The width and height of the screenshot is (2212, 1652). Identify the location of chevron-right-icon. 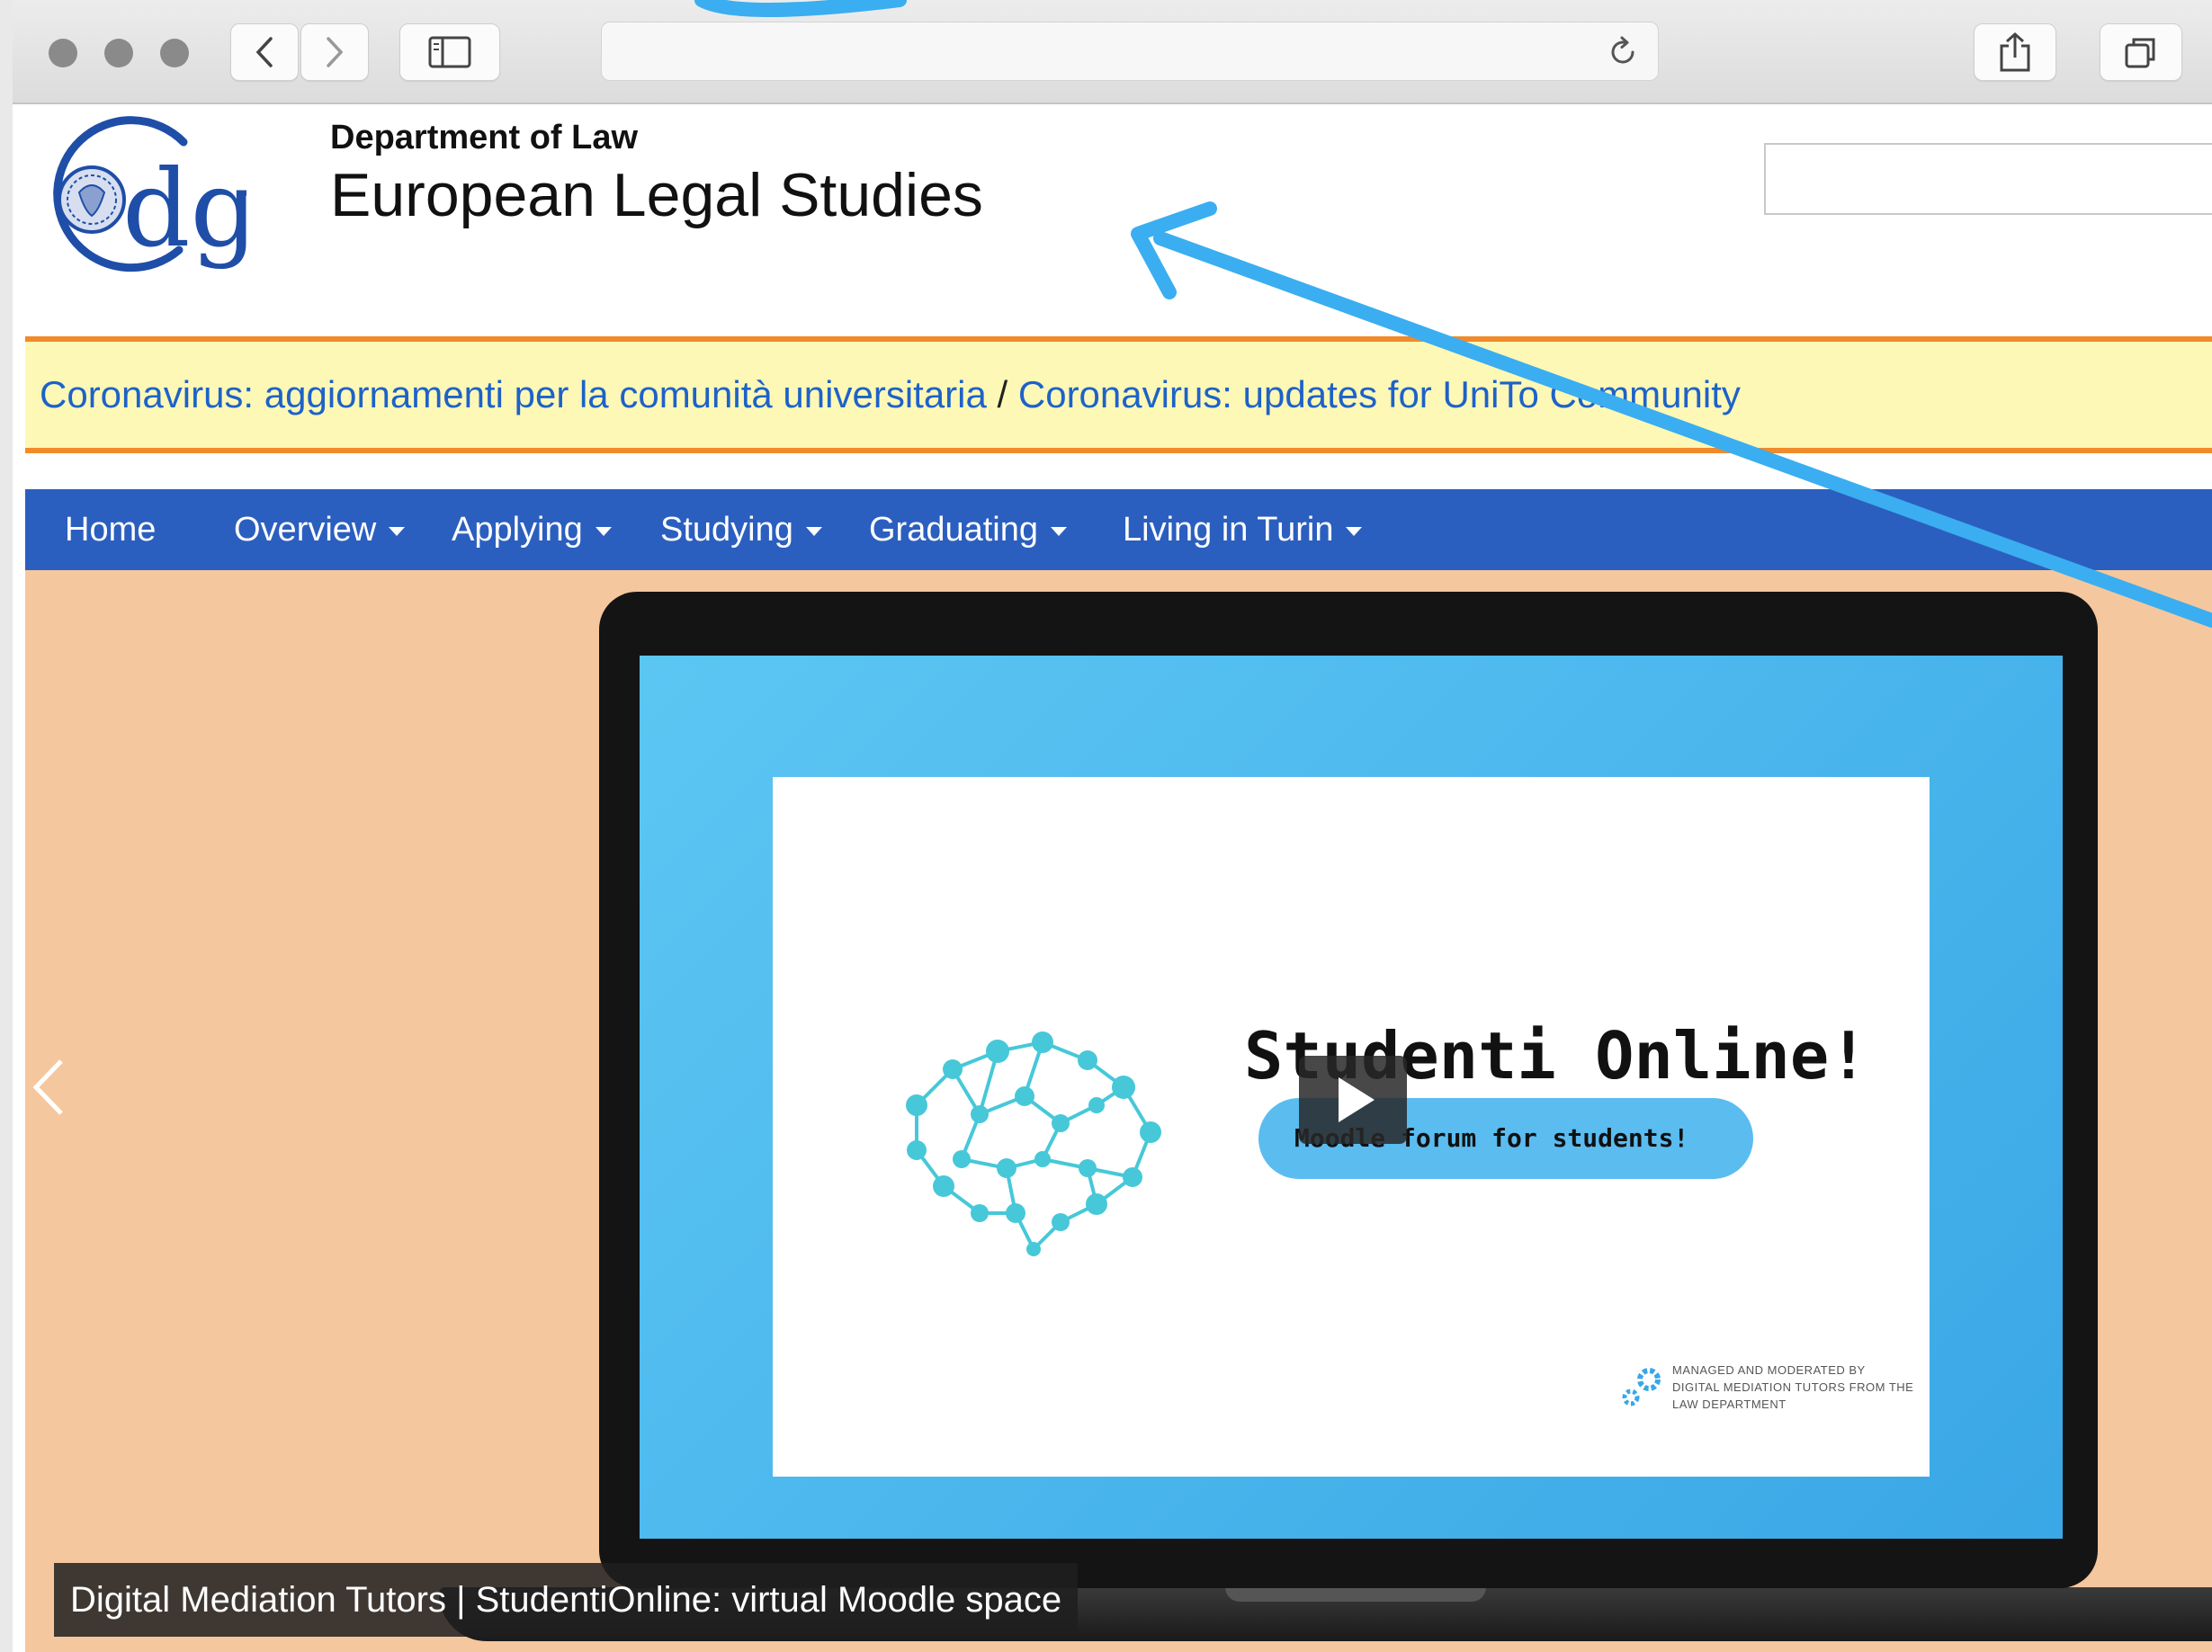
(335, 52).